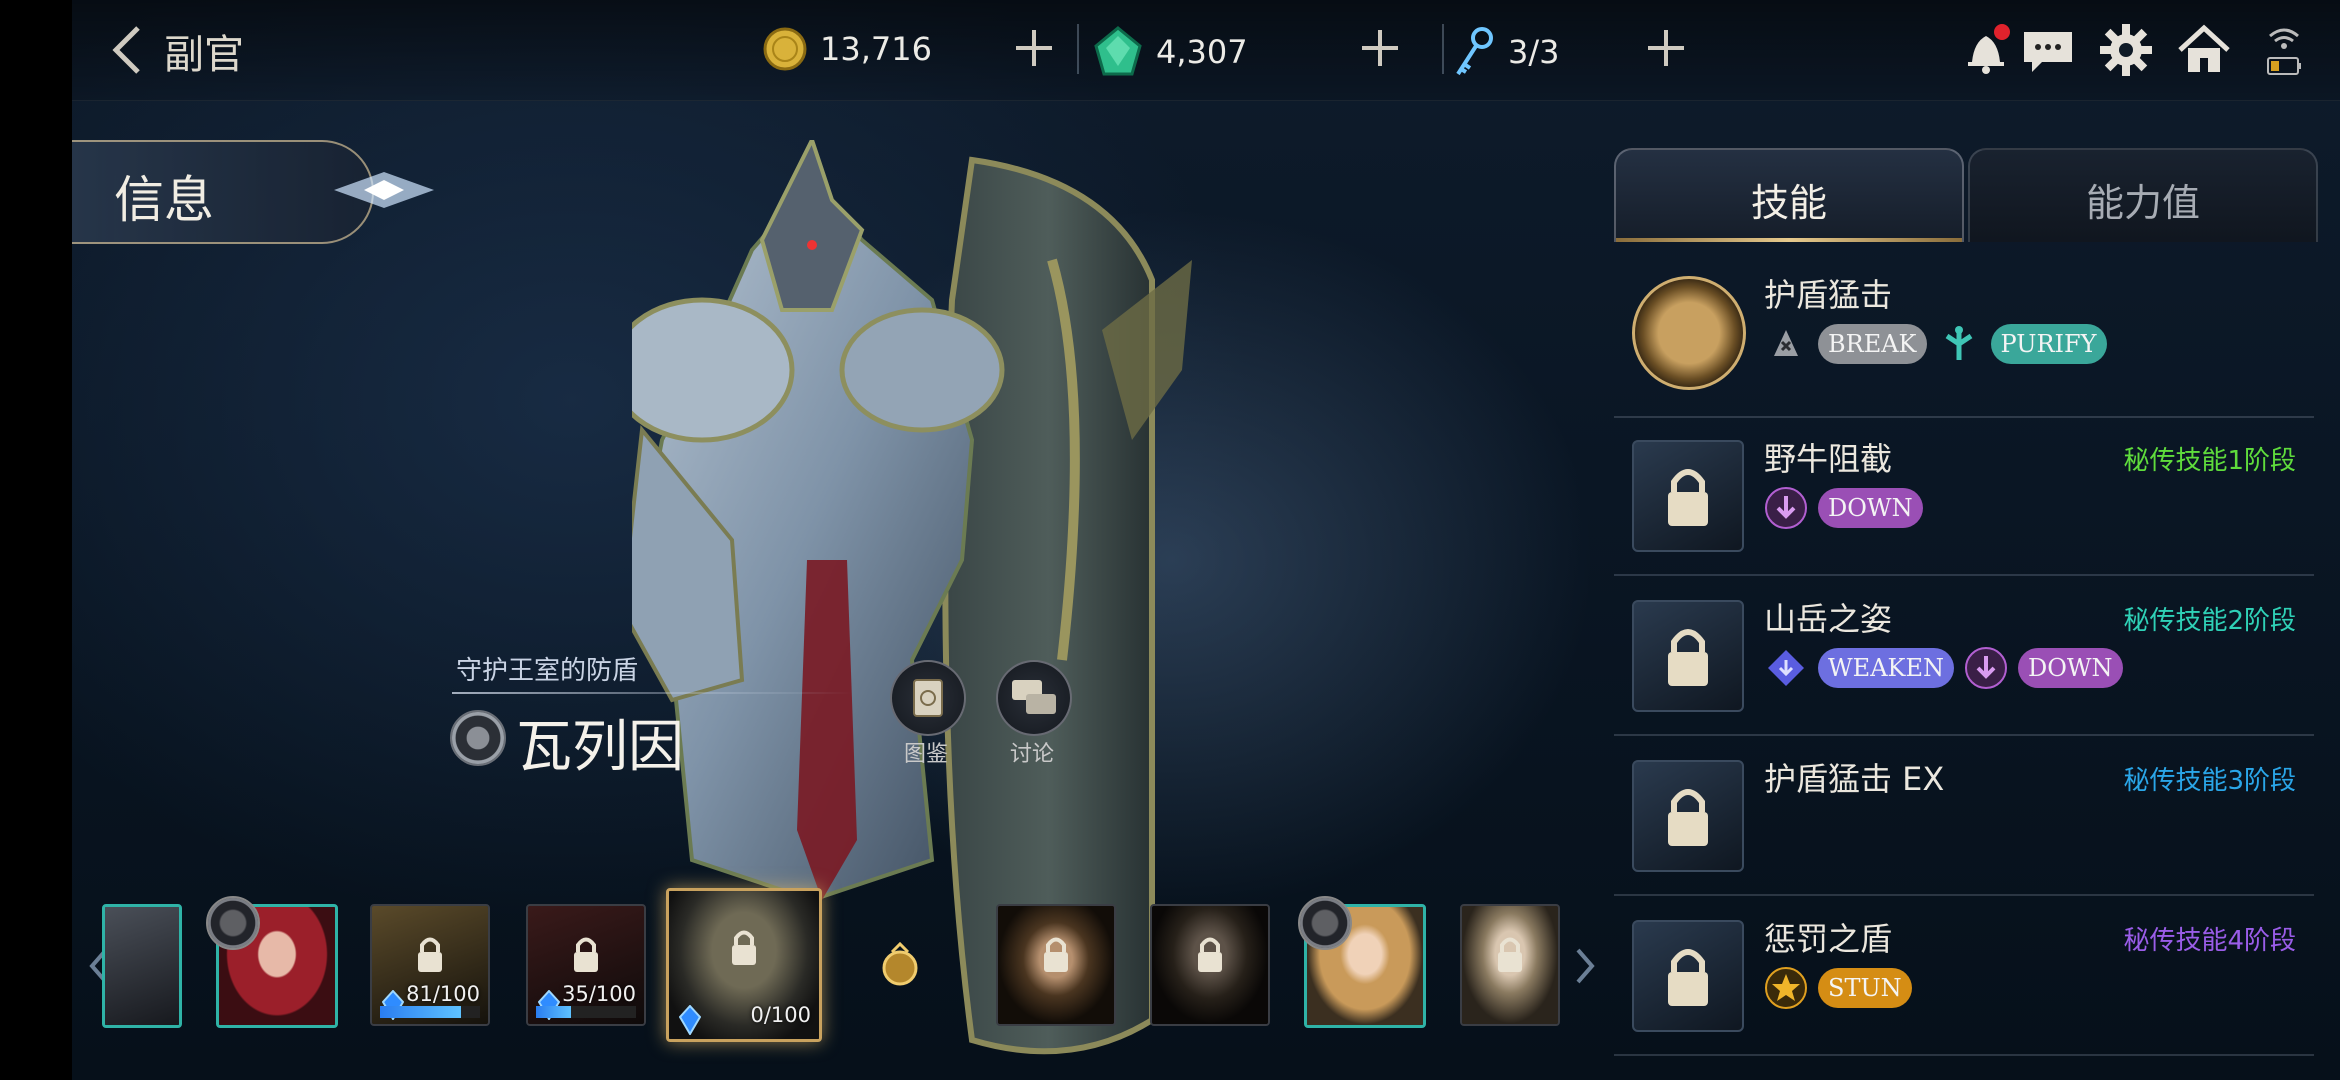 This screenshot has height=1080, width=2340. I want to click on stun-tag: STUN, so click(1865, 988).